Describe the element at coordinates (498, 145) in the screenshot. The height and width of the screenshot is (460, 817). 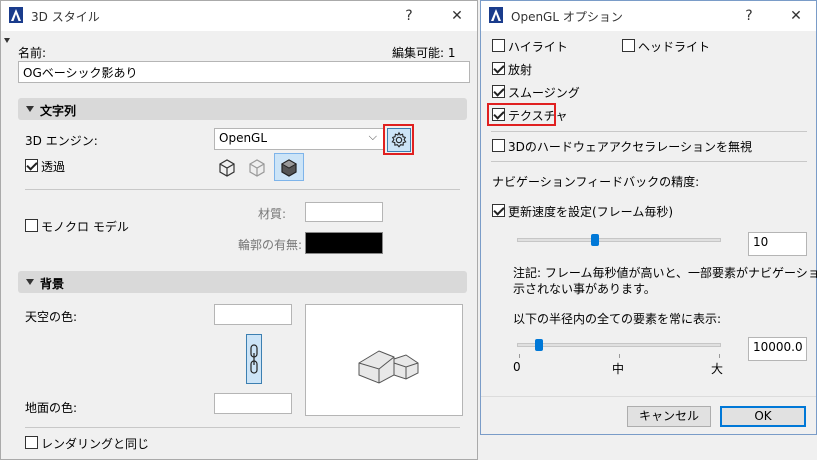
I see `ignore-hw-acceleration-checkbox` at that location.